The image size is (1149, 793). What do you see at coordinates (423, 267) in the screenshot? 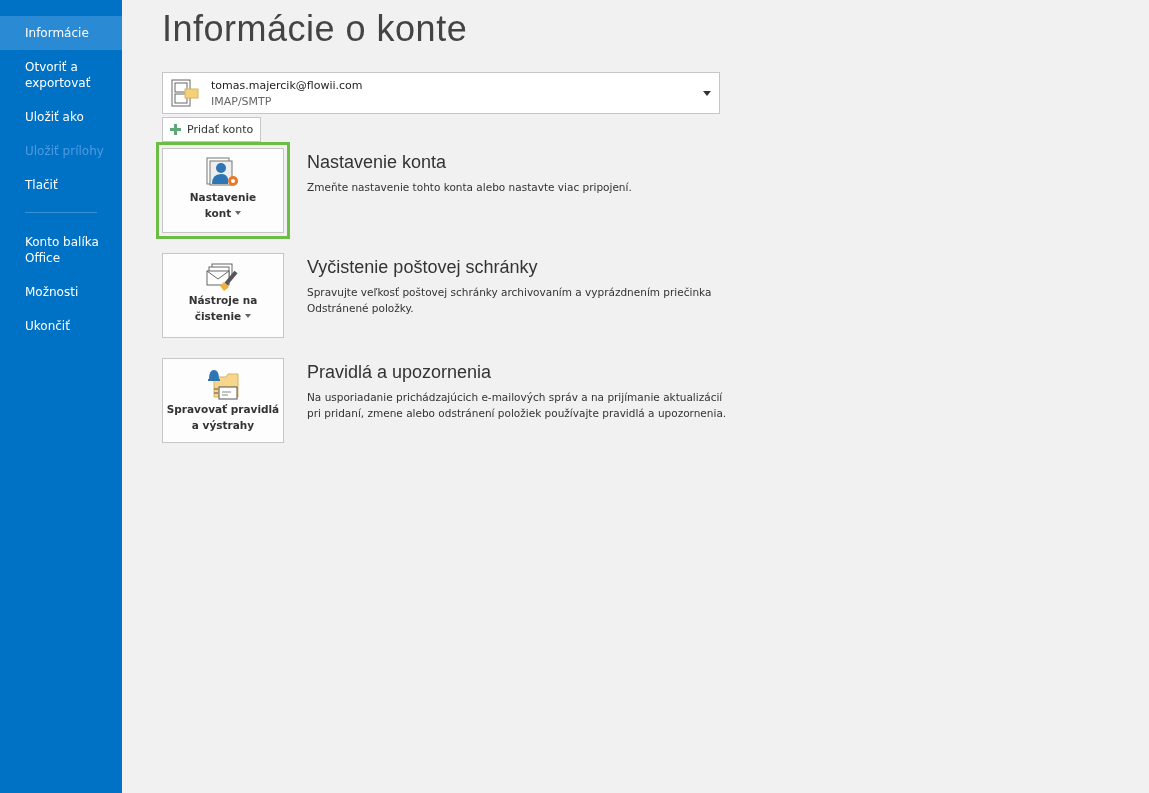
I see `section-heading: Vyčistenie poštovej schránky` at bounding box center [423, 267].